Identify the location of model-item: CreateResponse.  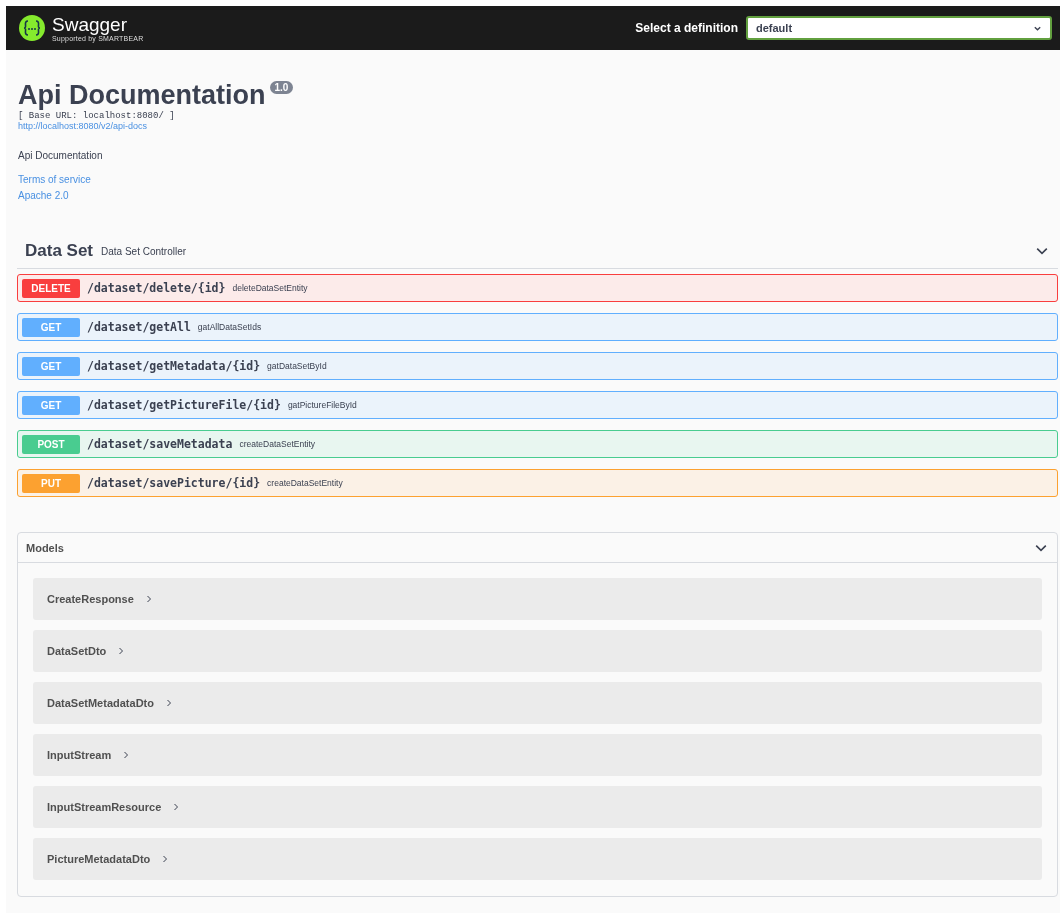
(537, 599).